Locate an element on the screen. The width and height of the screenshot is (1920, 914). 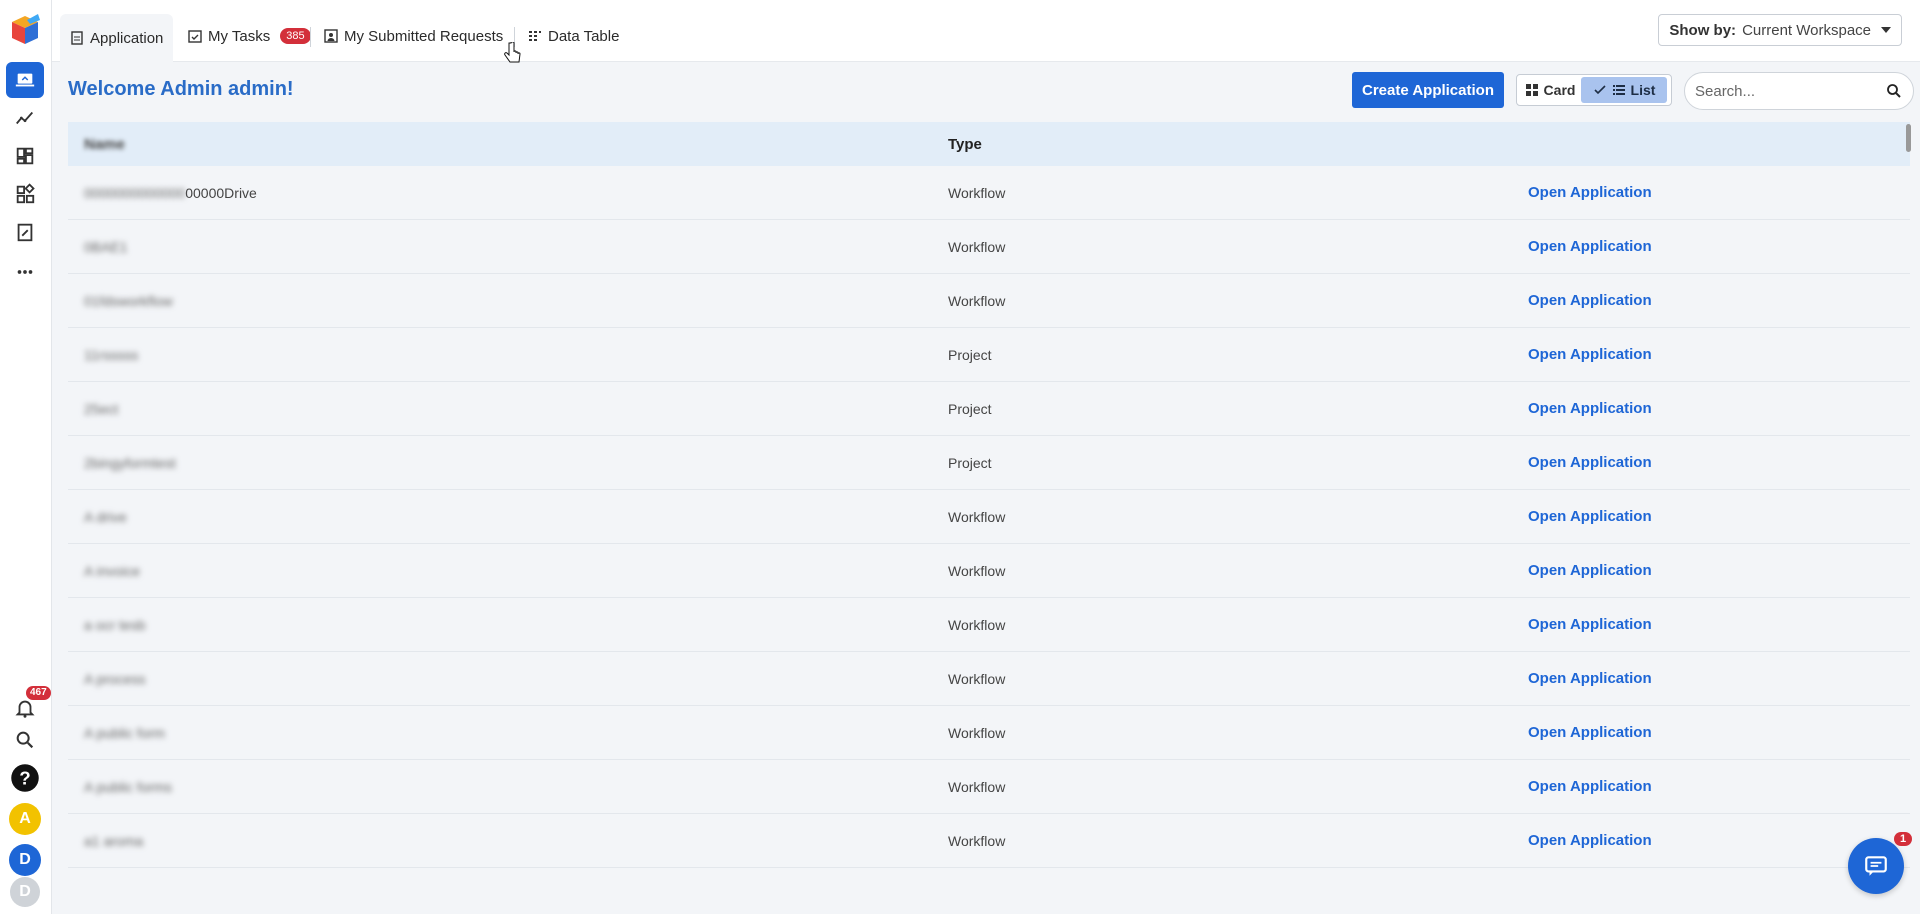
show-by-dropdown: Show by: Current Workspace is located at coordinates (1780, 30).